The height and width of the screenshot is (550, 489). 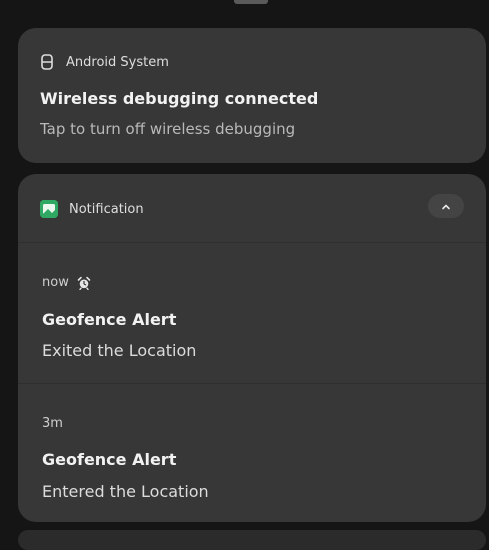 What do you see at coordinates (106, 209) in the screenshot?
I see `app-name: Notification` at bounding box center [106, 209].